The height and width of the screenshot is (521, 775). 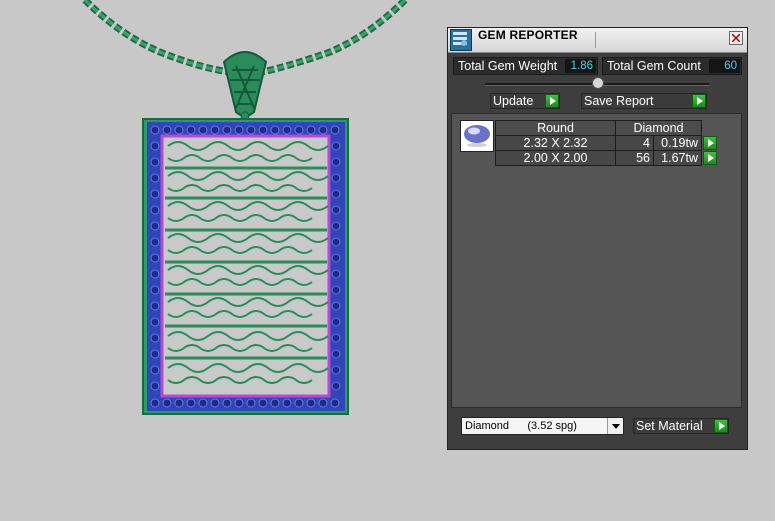 I want to click on total-gem-weight-label: Total Gem Weight, so click(x=508, y=66).